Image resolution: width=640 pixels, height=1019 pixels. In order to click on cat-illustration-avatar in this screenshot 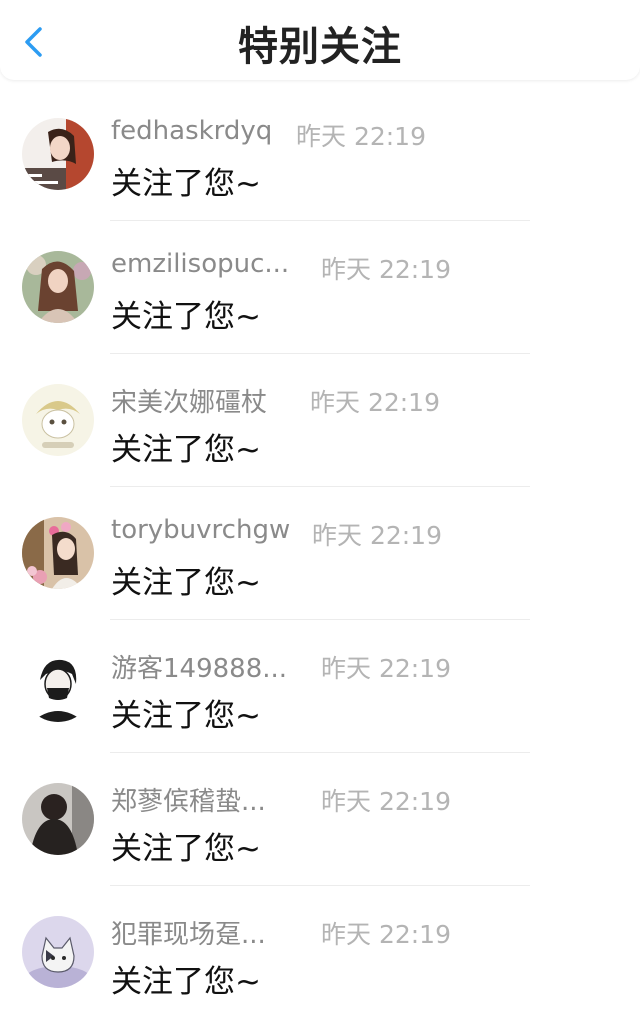, I will do `click(58, 952)`.